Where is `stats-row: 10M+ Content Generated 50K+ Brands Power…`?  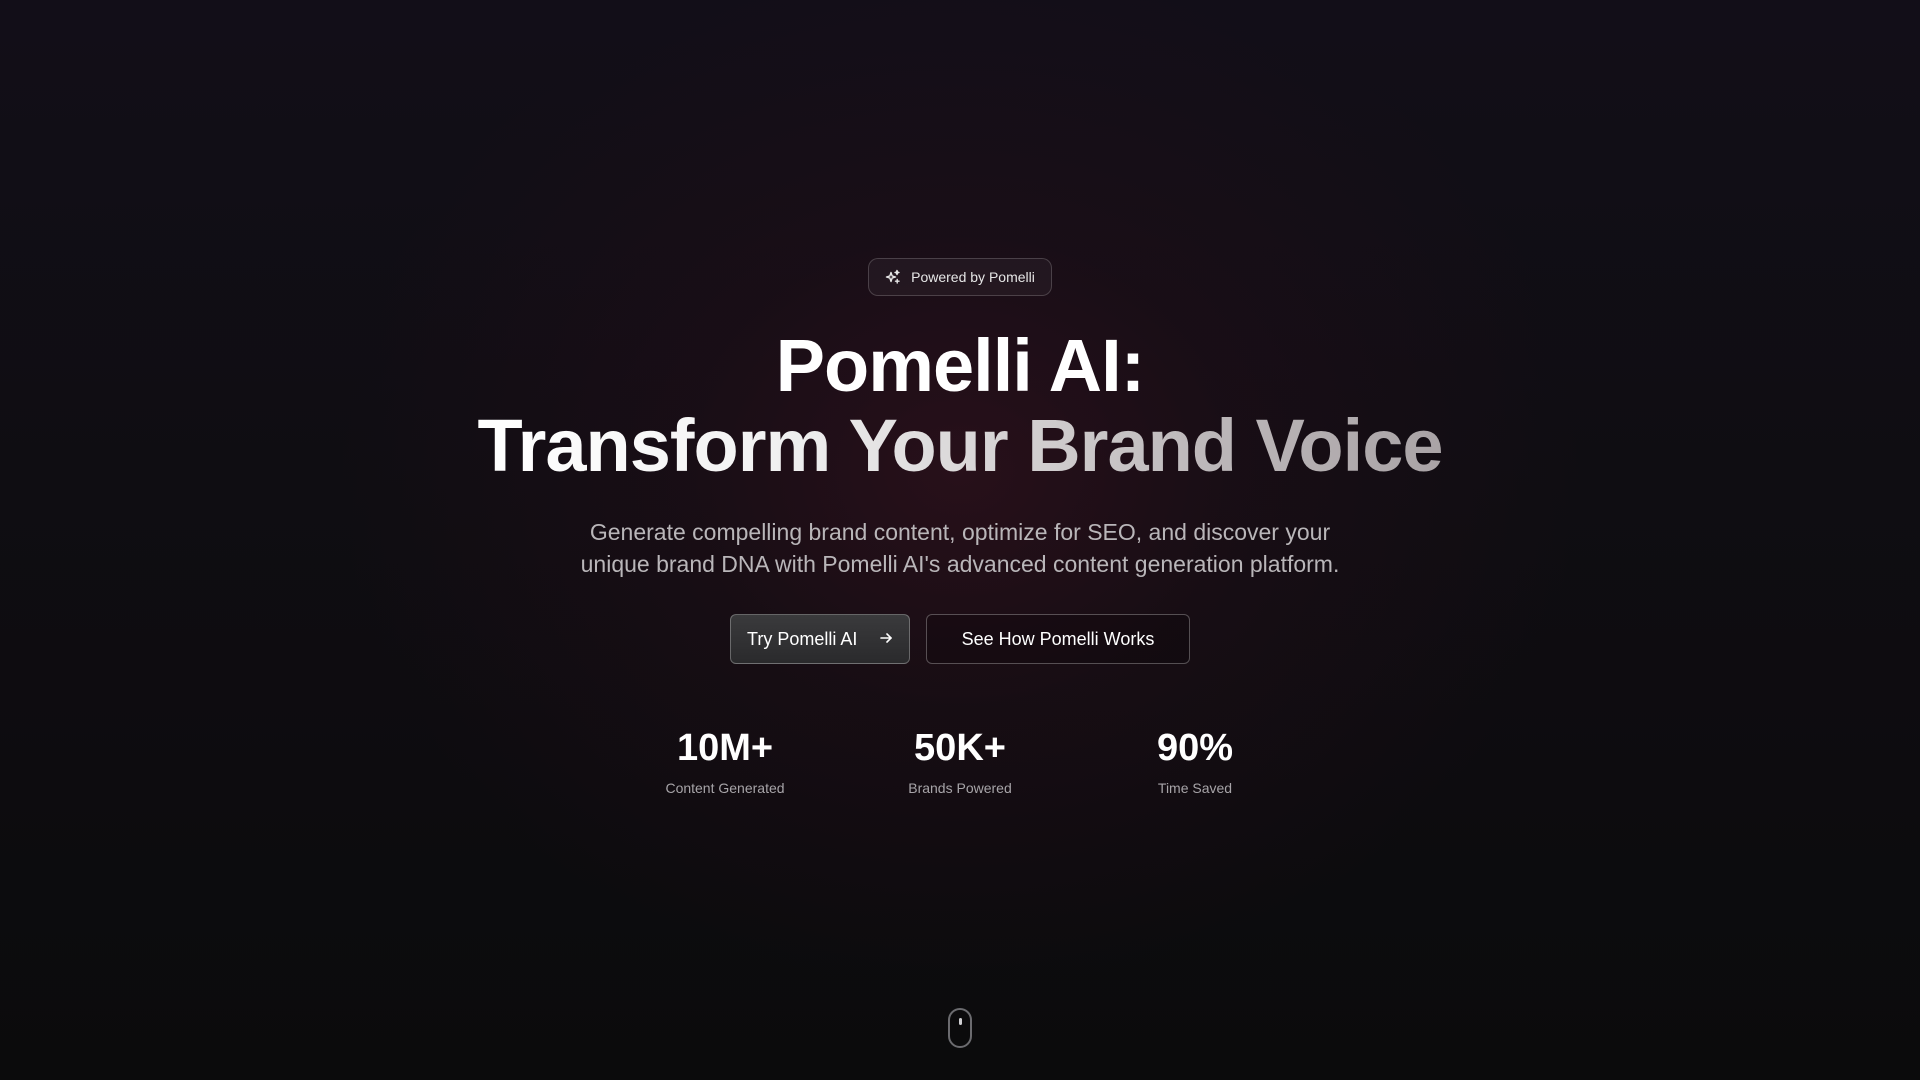
stats-row: 10M+ Content Generated 50K+ Brands Power… is located at coordinates (960, 761).